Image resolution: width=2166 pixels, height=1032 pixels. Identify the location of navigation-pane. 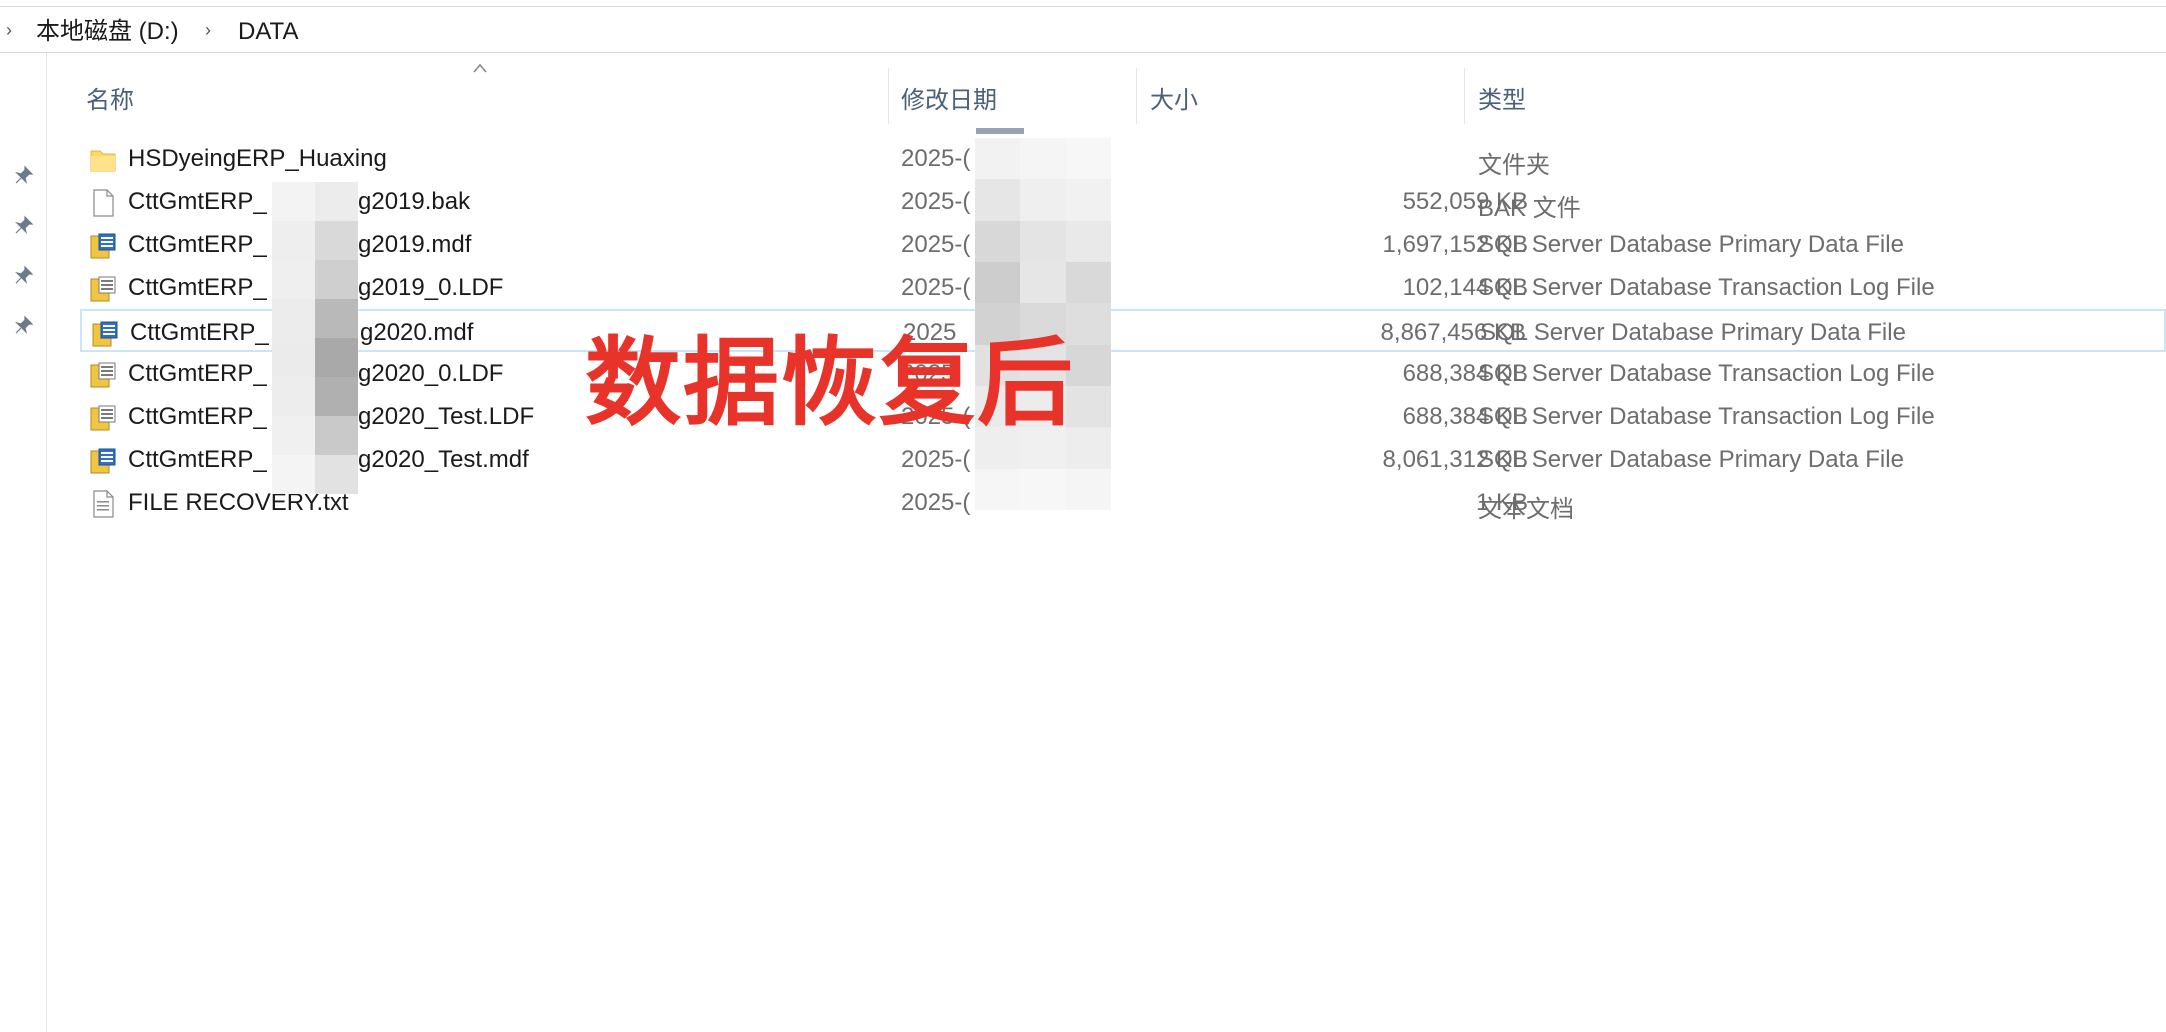
(23, 542).